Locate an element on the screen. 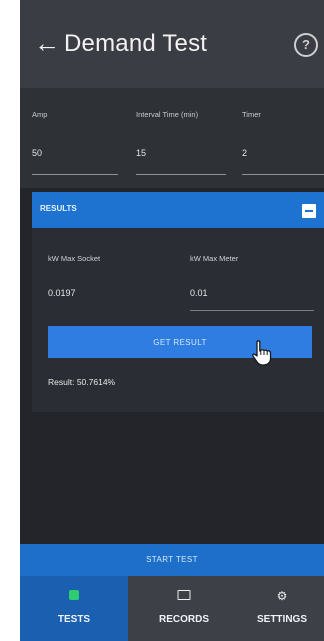 This screenshot has width=324, height=641. timer-underline is located at coordinates (283, 174).